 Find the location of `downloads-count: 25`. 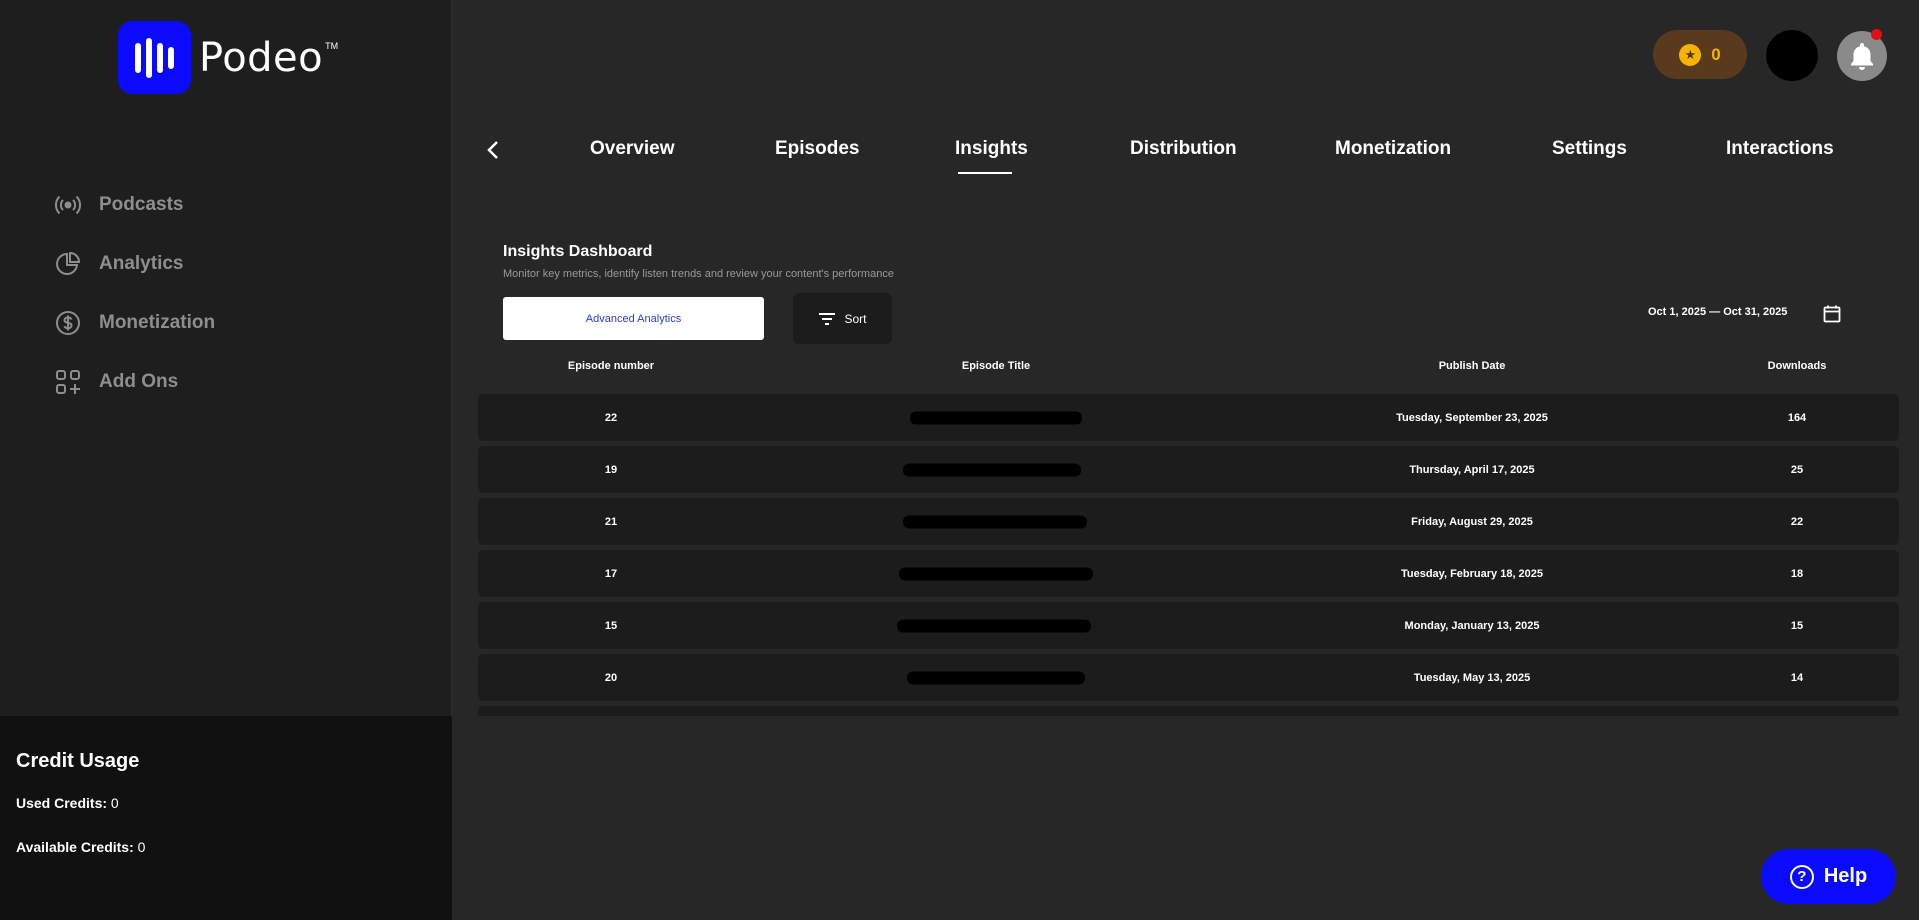

downloads-count: 25 is located at coordinates (1797, 469).